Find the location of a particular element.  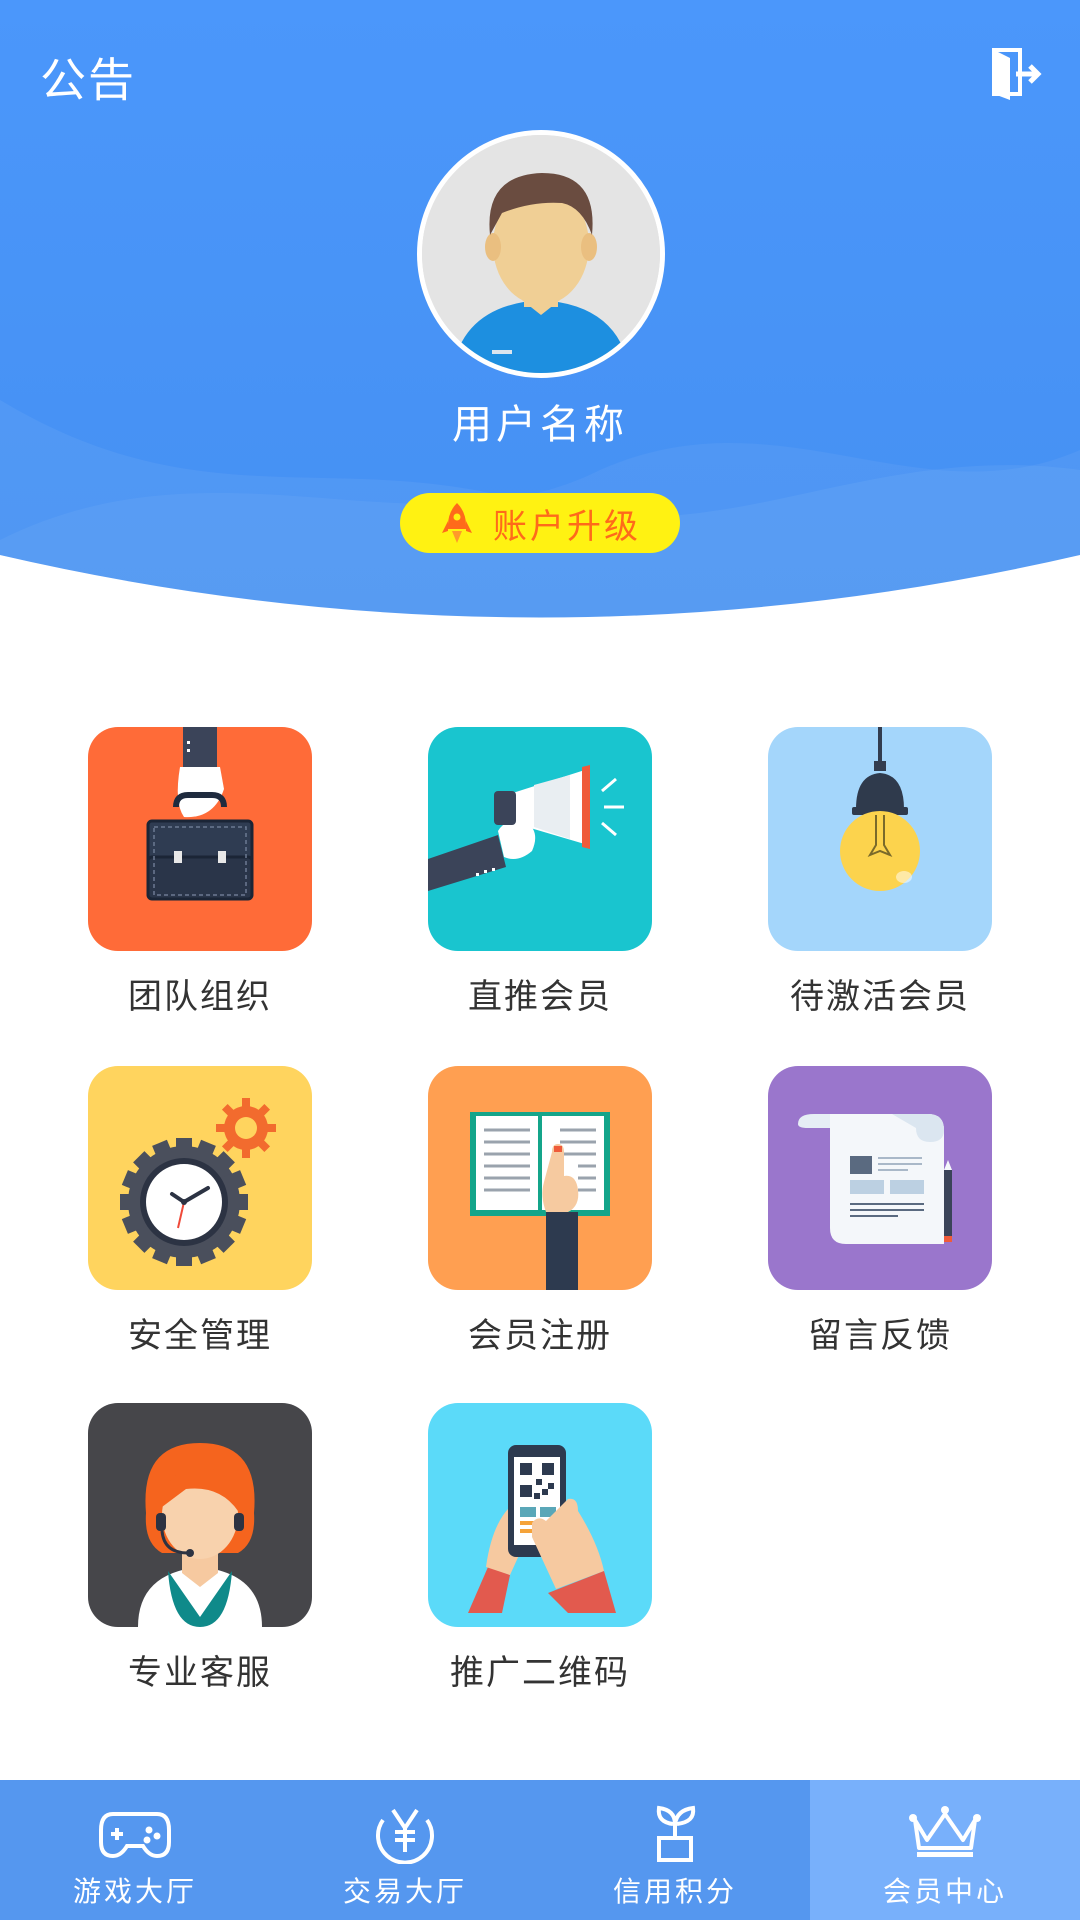

account-upgrade-button: 账户升级 is located at coordinates (540, 523).